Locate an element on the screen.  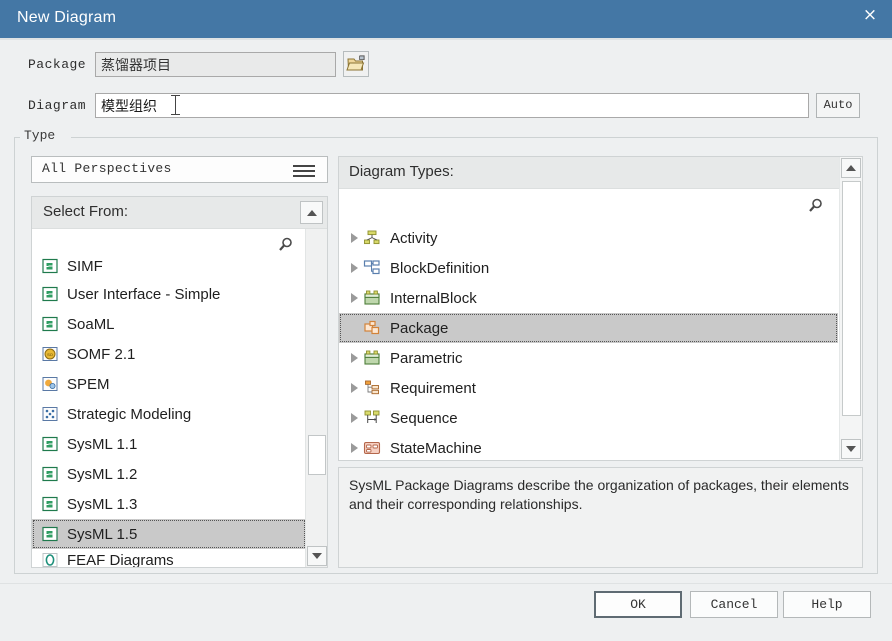
requirement-icon is located at coordinates (372, 388).